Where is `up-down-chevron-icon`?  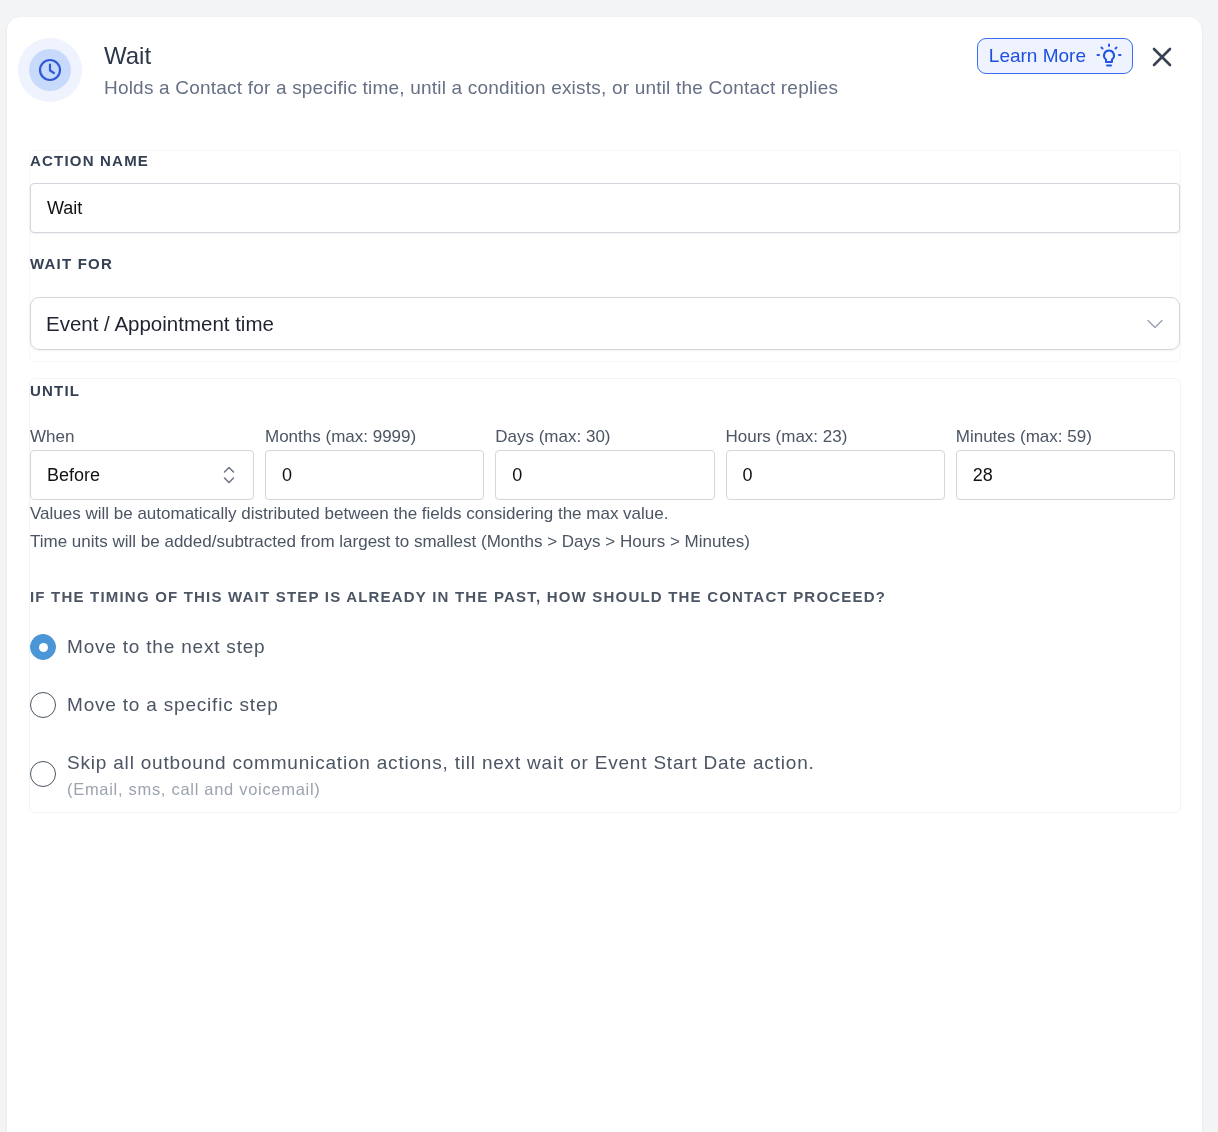 up-down-chevron-icon is located at coordinates (229, 475).